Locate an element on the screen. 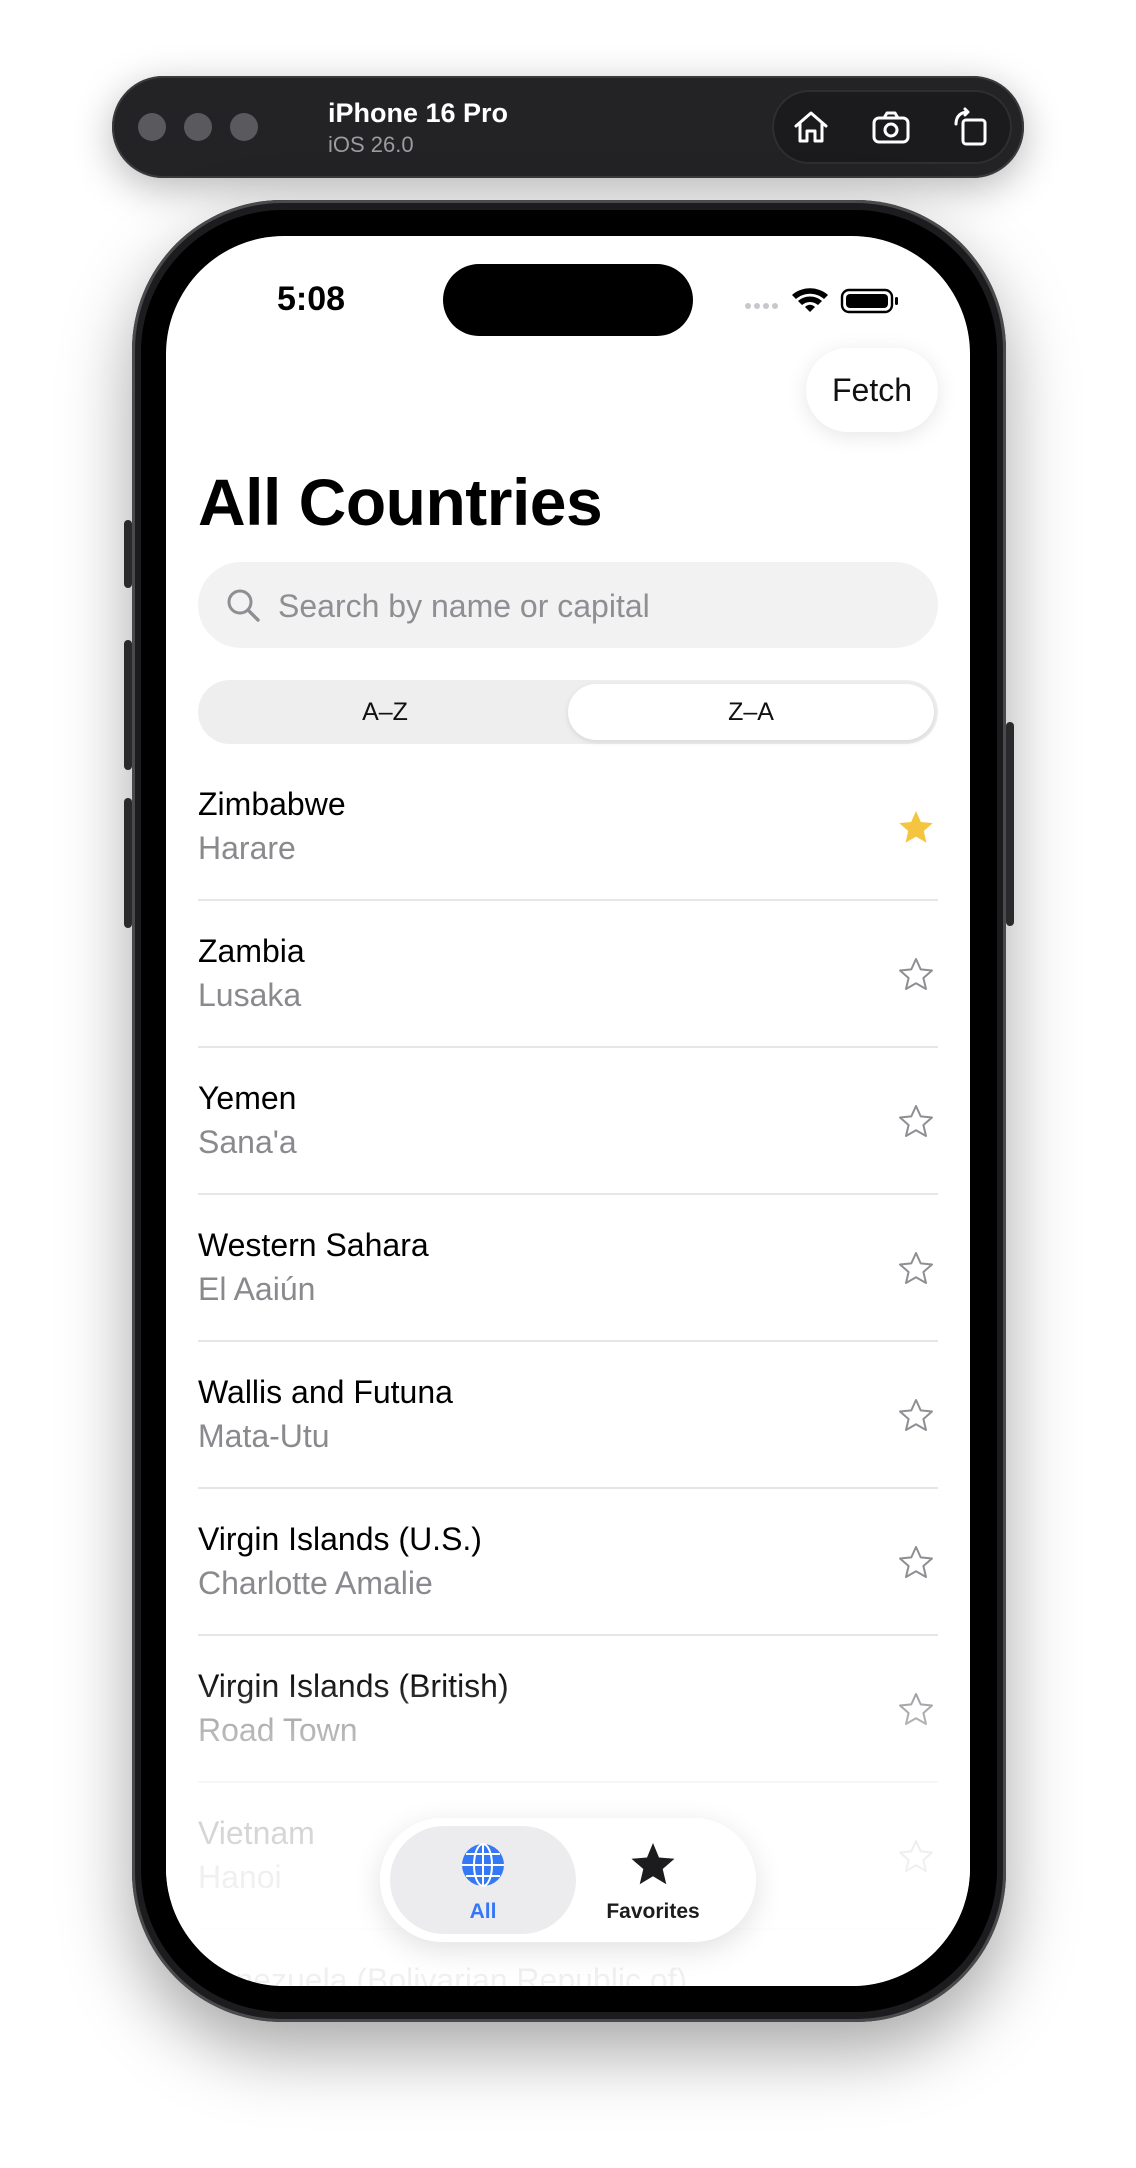 This screenshot has width=1136, height=2168. tab-bar: All Favorites is located at coordinates (568, 1880).